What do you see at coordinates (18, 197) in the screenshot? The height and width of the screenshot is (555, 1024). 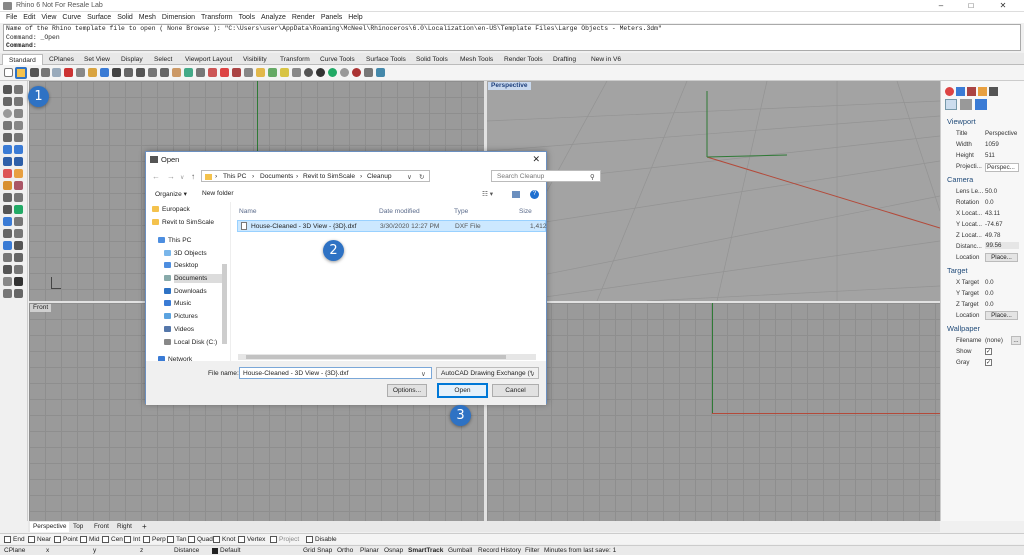 I see `trim-tool-icon` at bounding box center [18, 197].